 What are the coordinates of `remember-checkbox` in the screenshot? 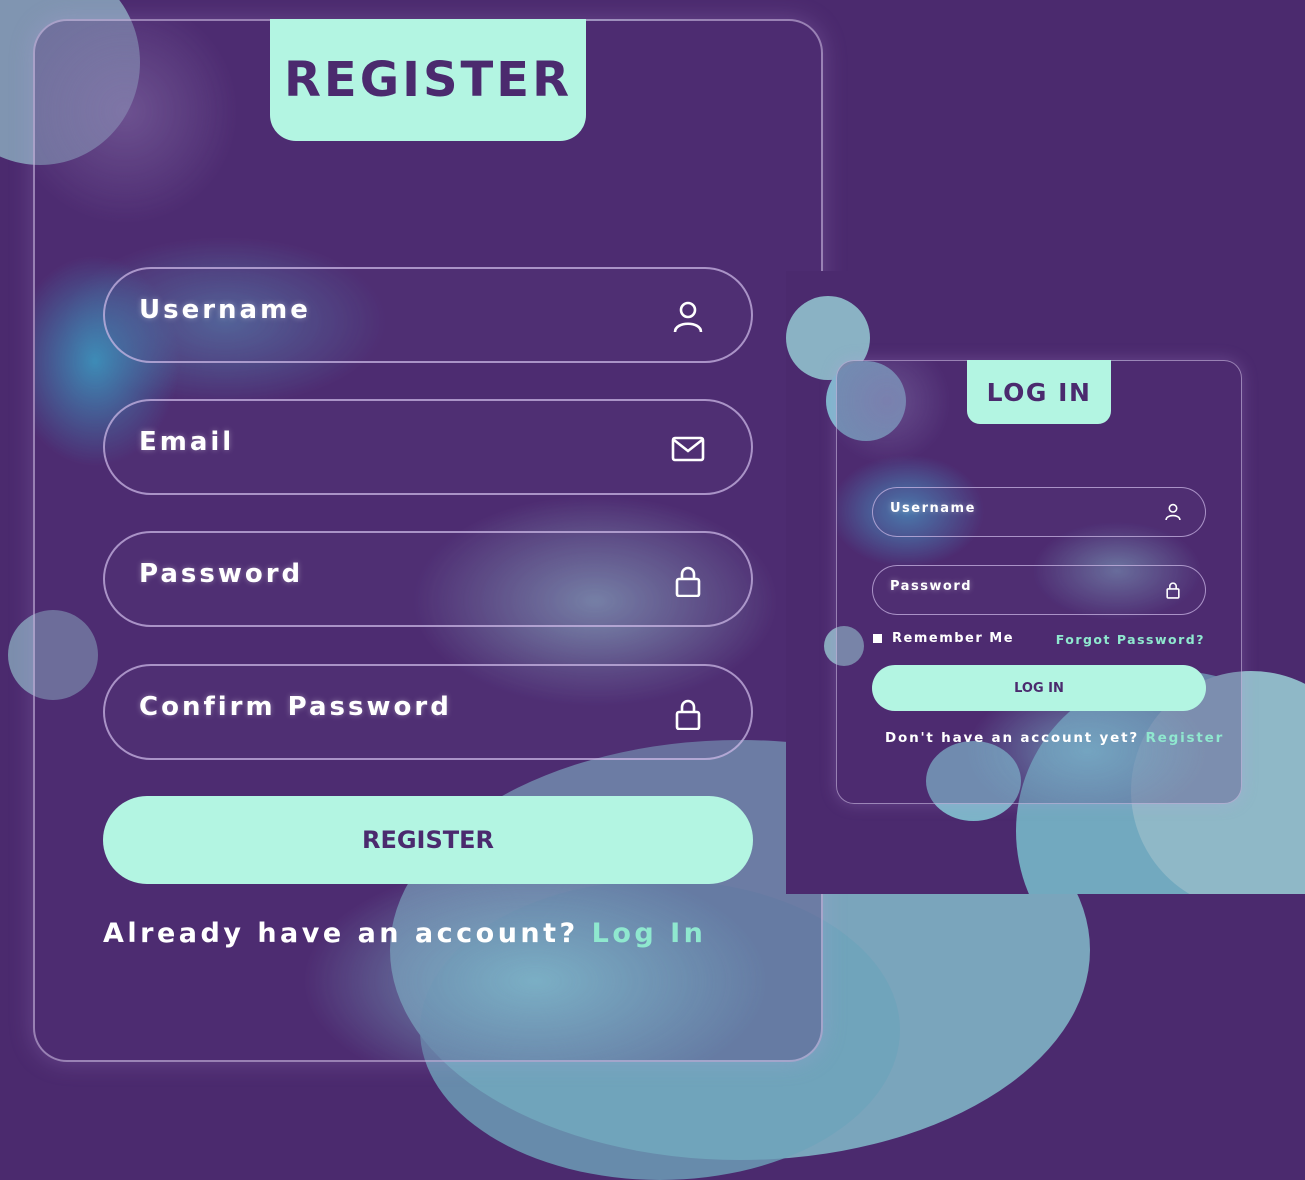 It's located at (877, 638).